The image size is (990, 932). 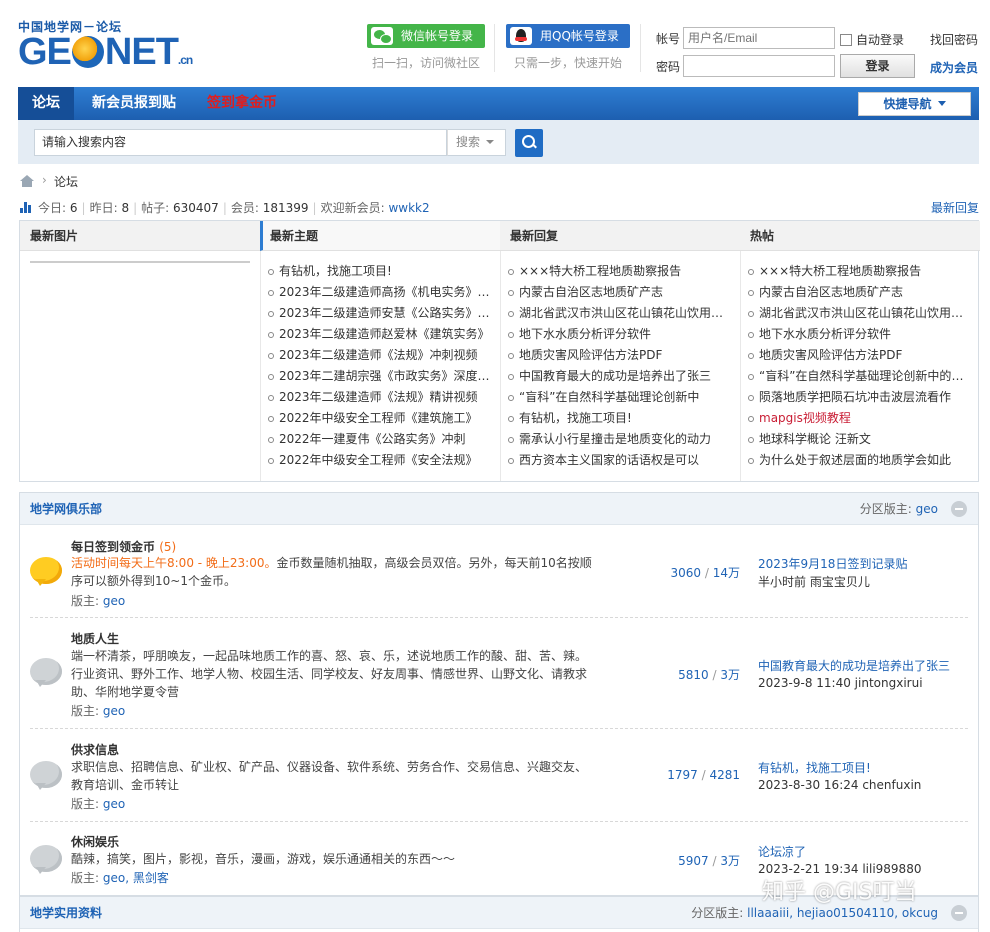 What do you see at coordinates (860, 460) in the screenshot?
I see `list-item: 为什么处于叙述层面的地质学会如此` at bounding box center [860, 460].